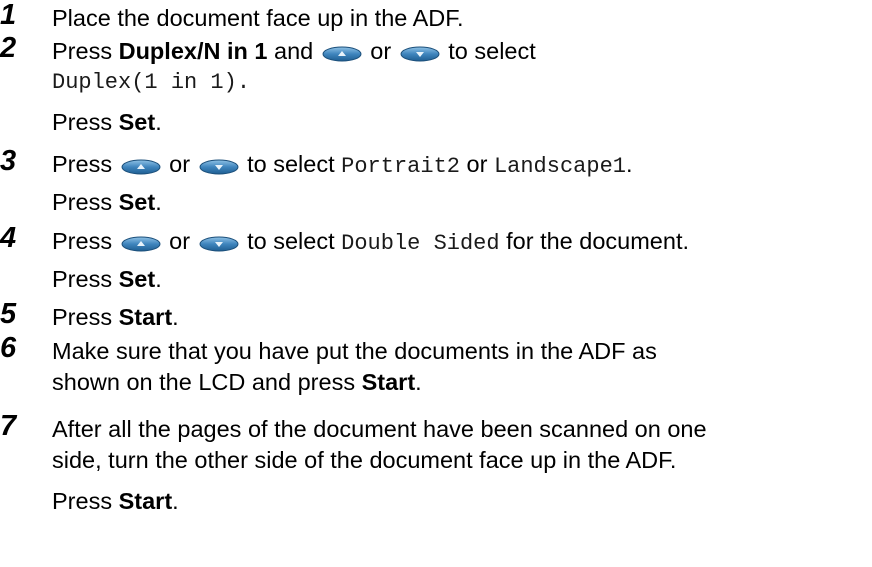  What do you see at coordinates (294, 51) in the screenshot?
I see `step-text: Press Duplex/N in 1 and or to select` at bounding box center [294, 51].